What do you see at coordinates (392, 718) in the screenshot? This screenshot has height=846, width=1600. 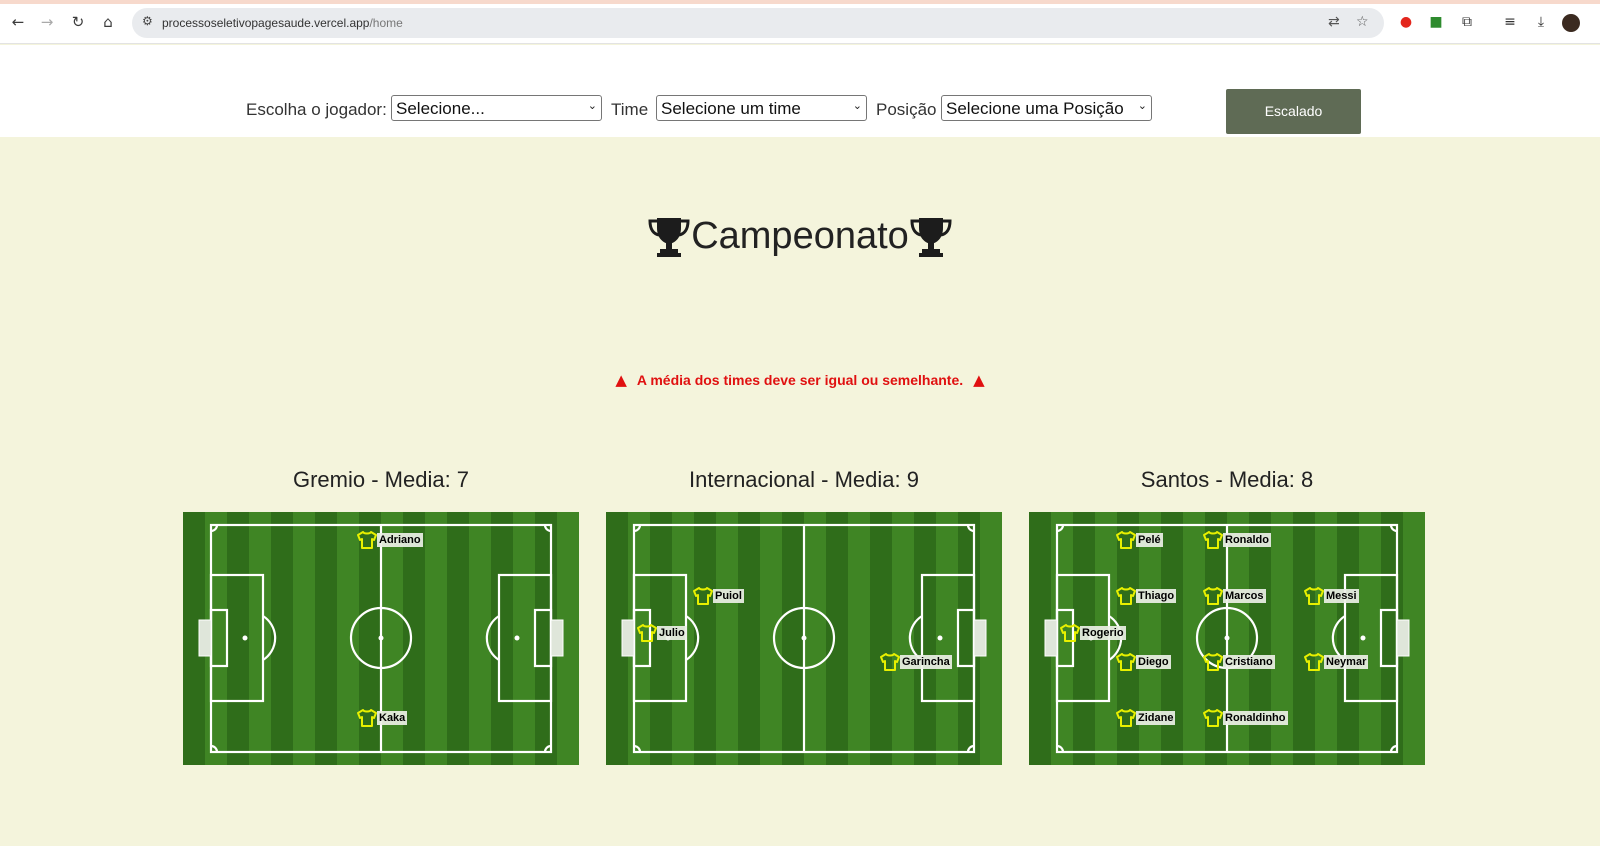 I see `player-name: Kaka` at bounding box center [392, 718].